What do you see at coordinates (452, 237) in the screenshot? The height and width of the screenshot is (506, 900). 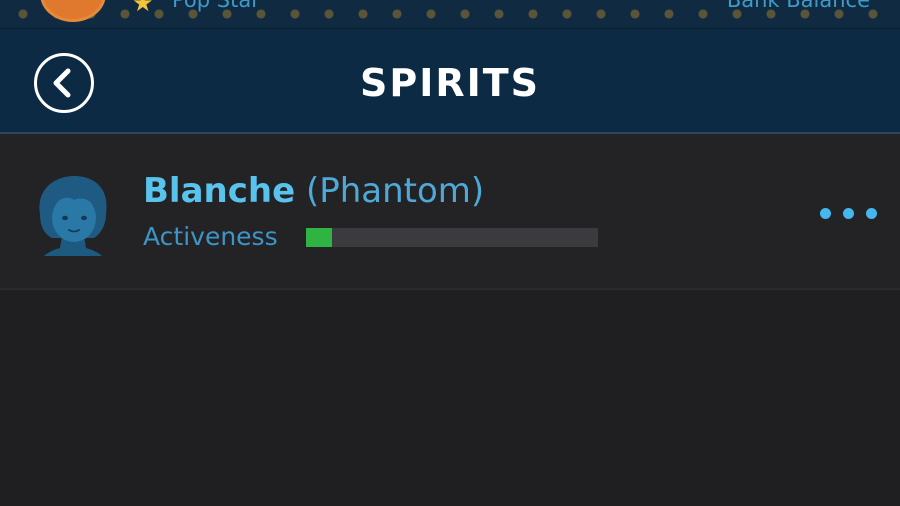 I see `activeness-bar` at bounding box center [452, 237].